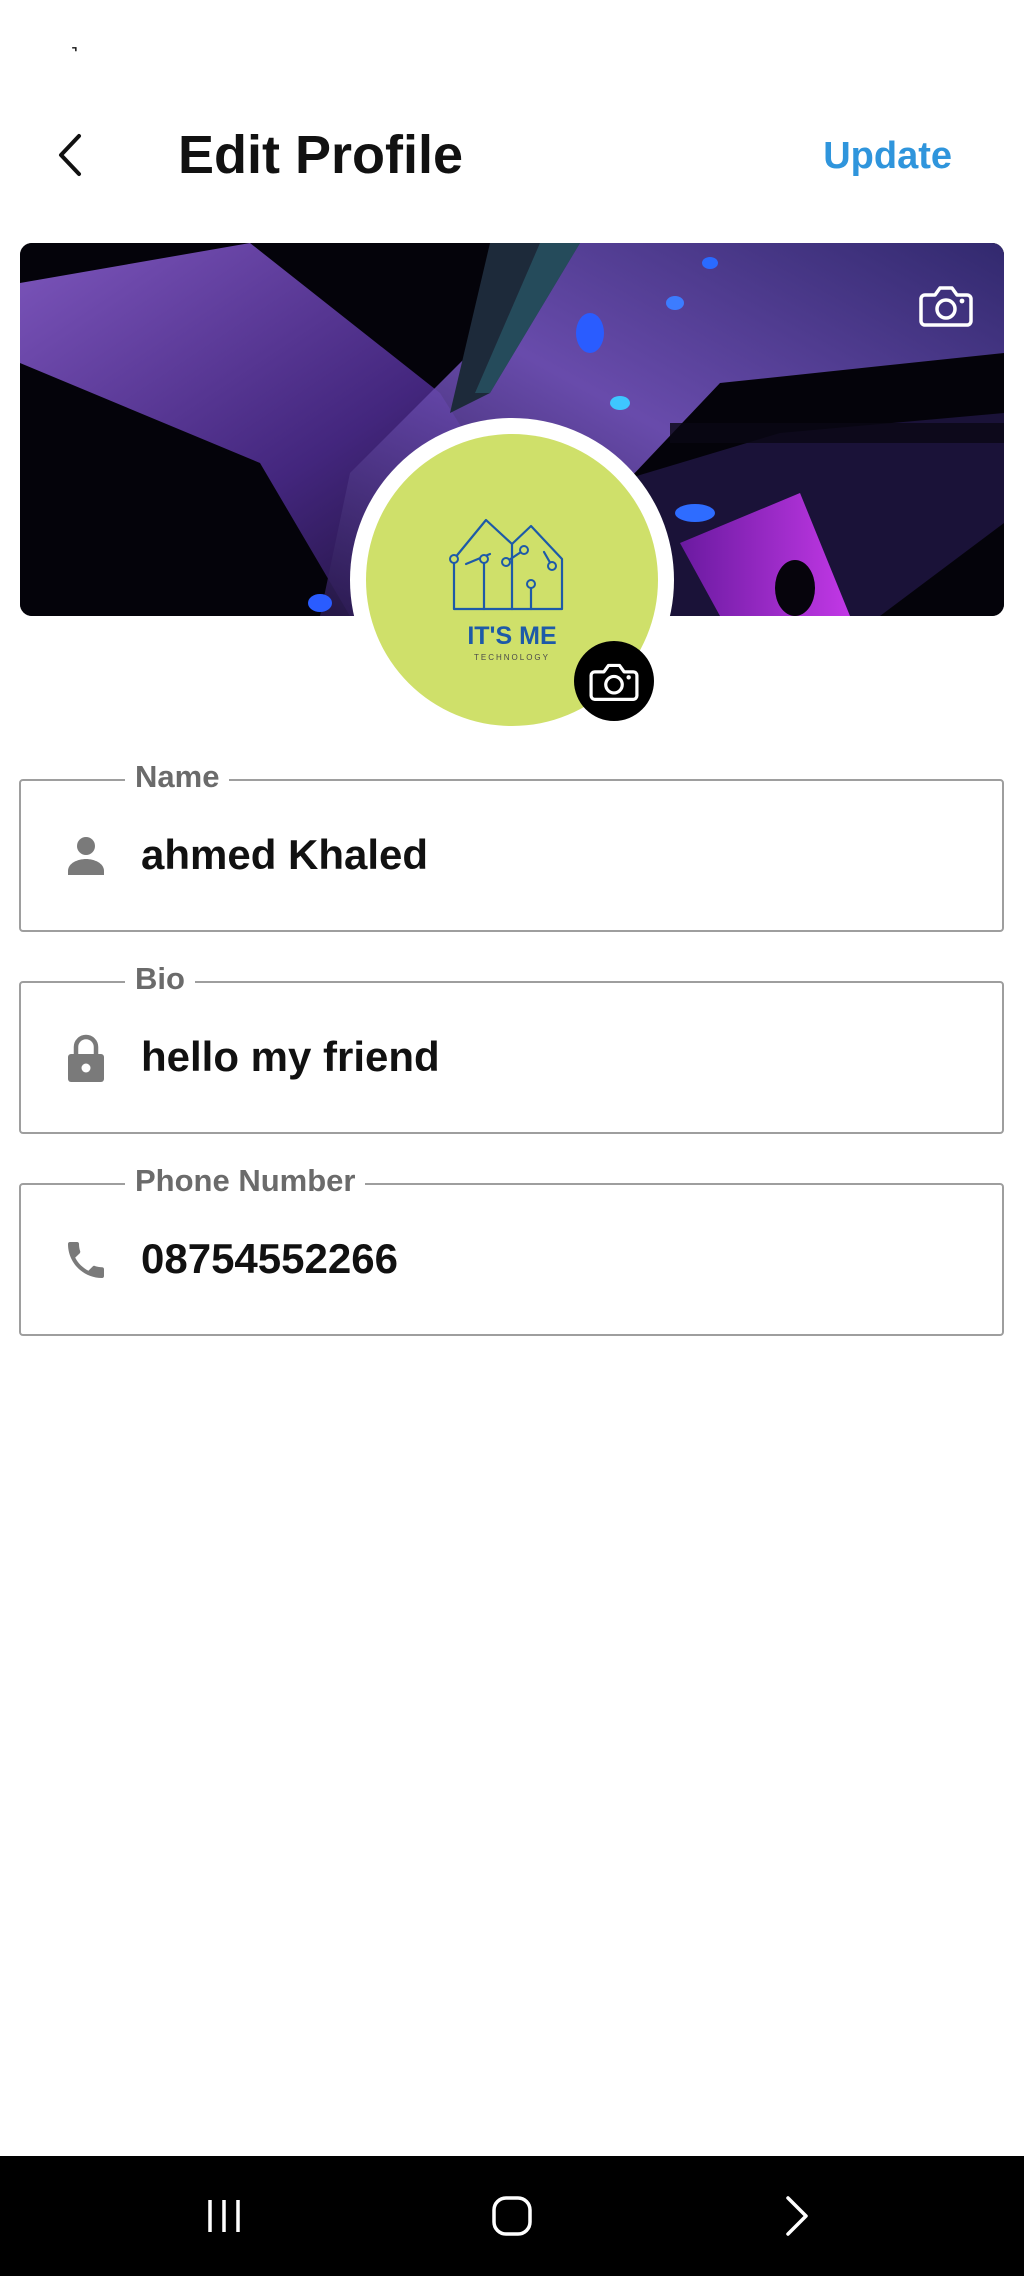 This screenshot has width=1024, height=2276. I want to click on lock-icon, so click(86, 1058).